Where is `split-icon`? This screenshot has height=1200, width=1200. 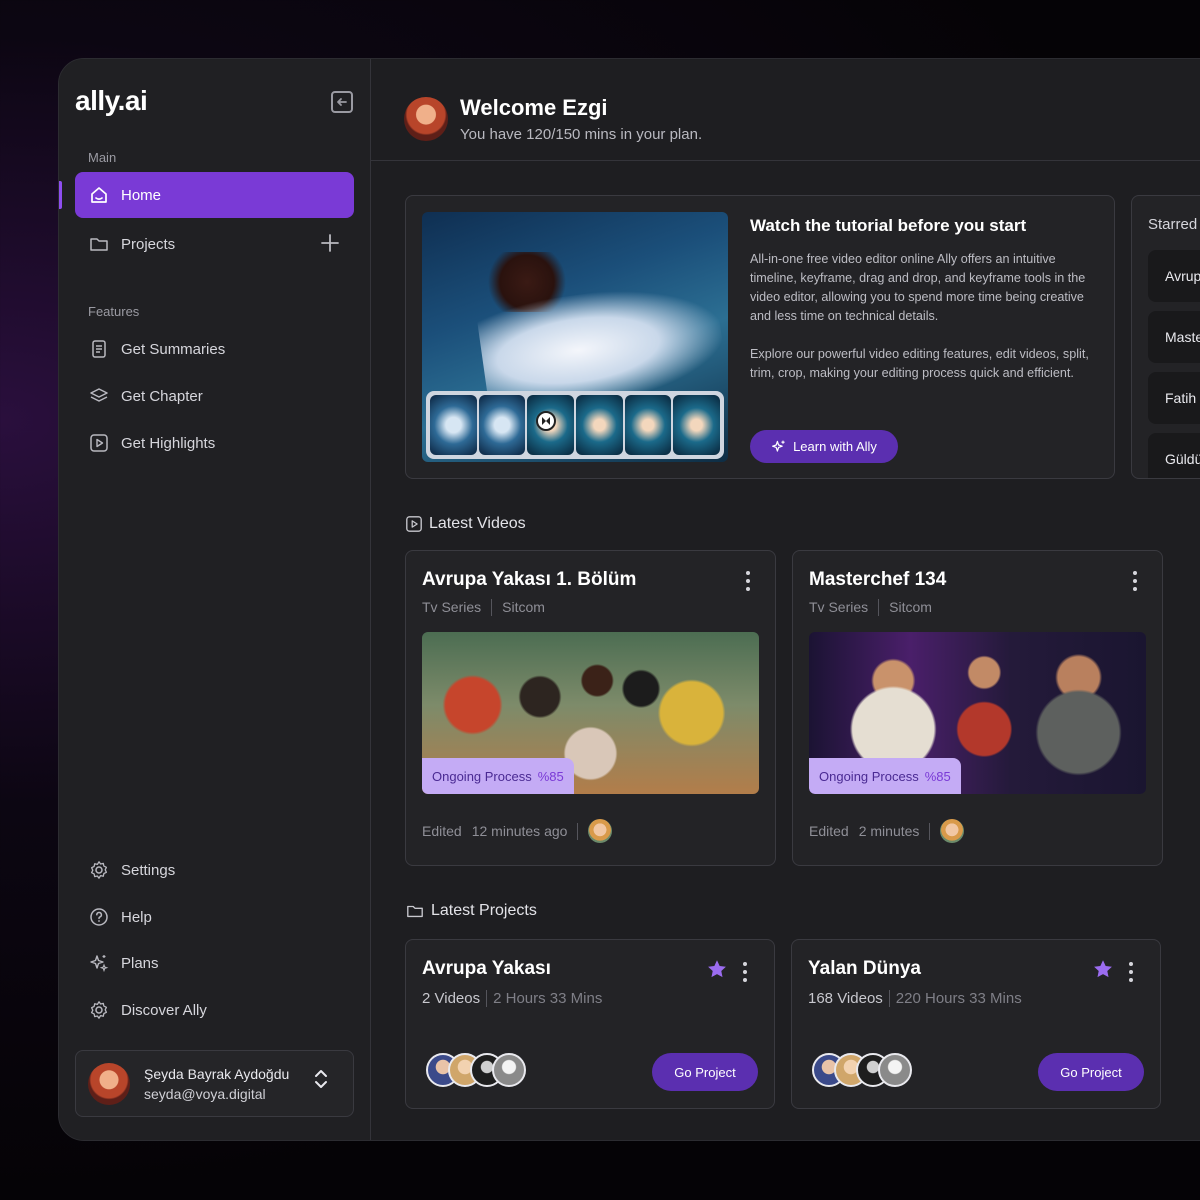
split-icon is located at coordinates (546, 421).